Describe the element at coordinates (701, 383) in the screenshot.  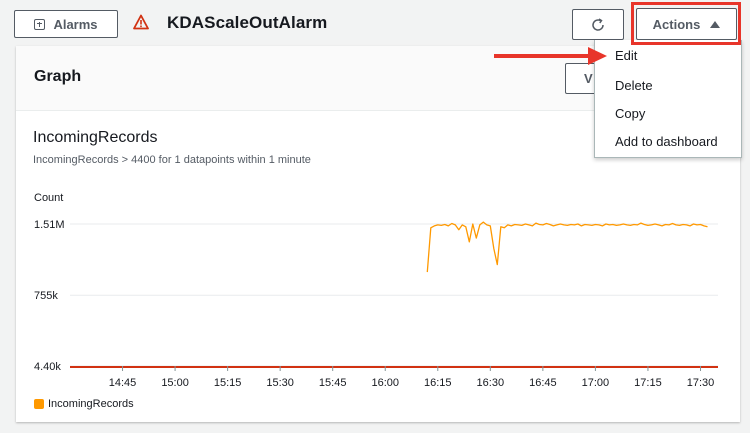
I see `x-tick-label: 17:30` at that location.